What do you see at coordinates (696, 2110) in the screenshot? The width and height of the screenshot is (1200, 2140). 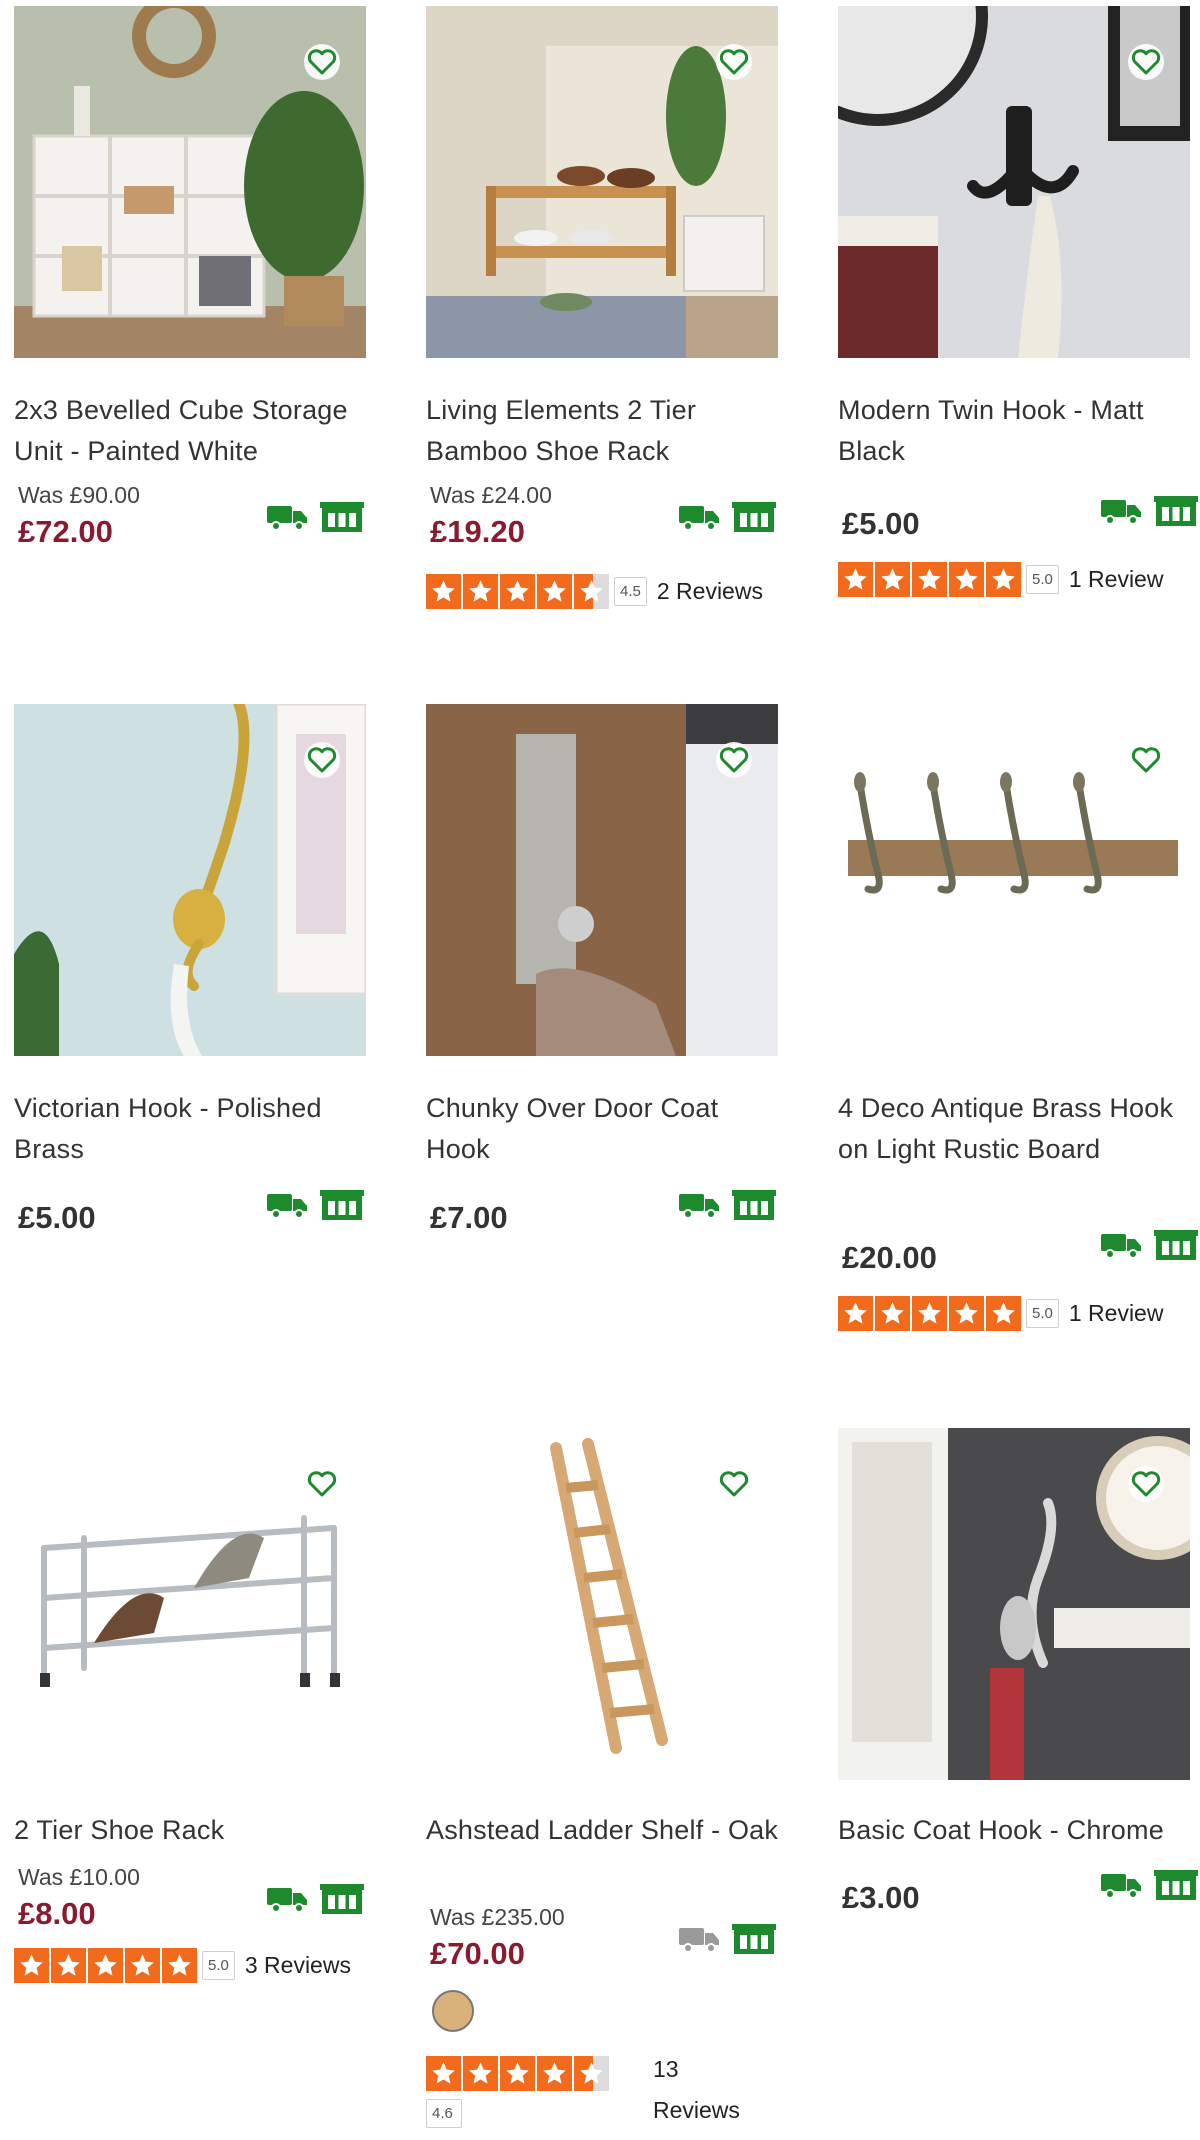 I see `review-count-label: Reviews` at bounding box center [696, 2110].